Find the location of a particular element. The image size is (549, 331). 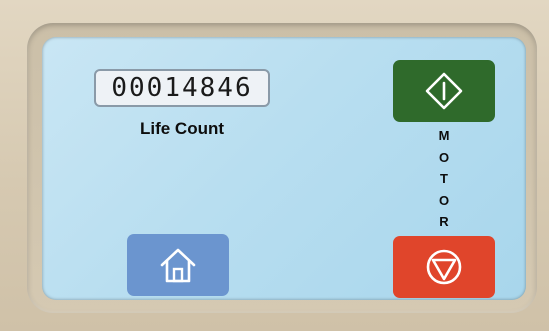

motor-label: M O T O R is located at coordinates (444, 179).